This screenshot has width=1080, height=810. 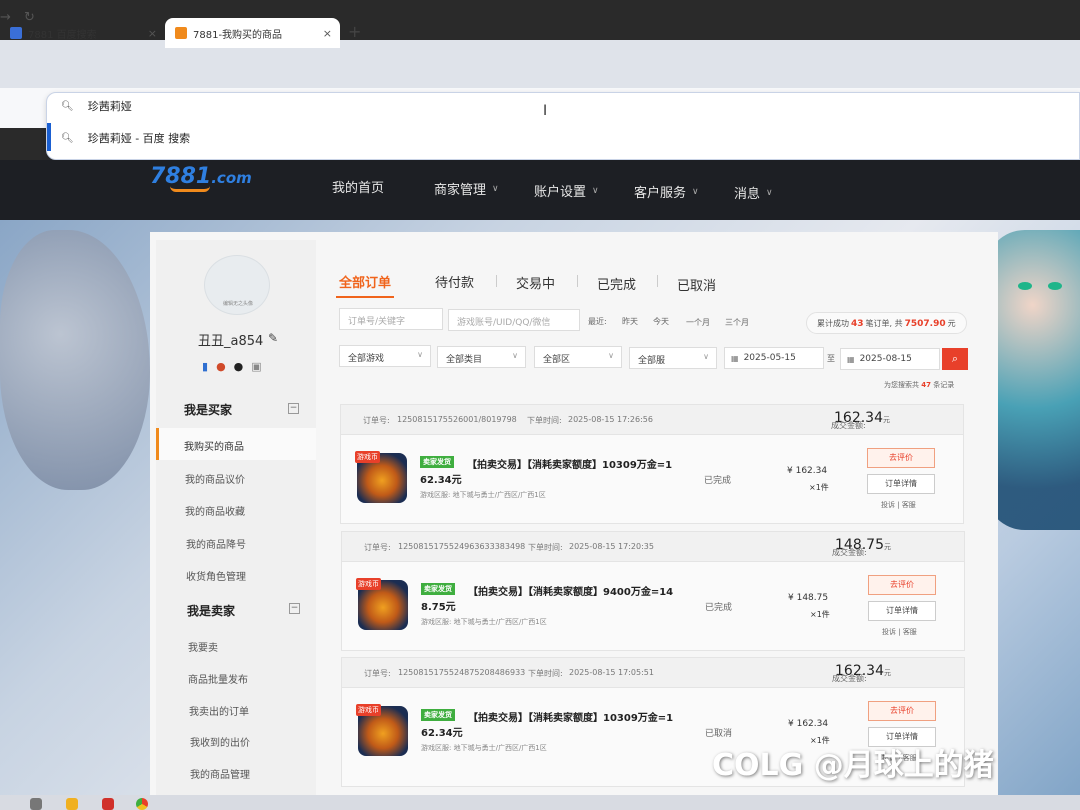 I want to click on deal-amount: 成交金额: 148.75元, so click(x=861, y=547).